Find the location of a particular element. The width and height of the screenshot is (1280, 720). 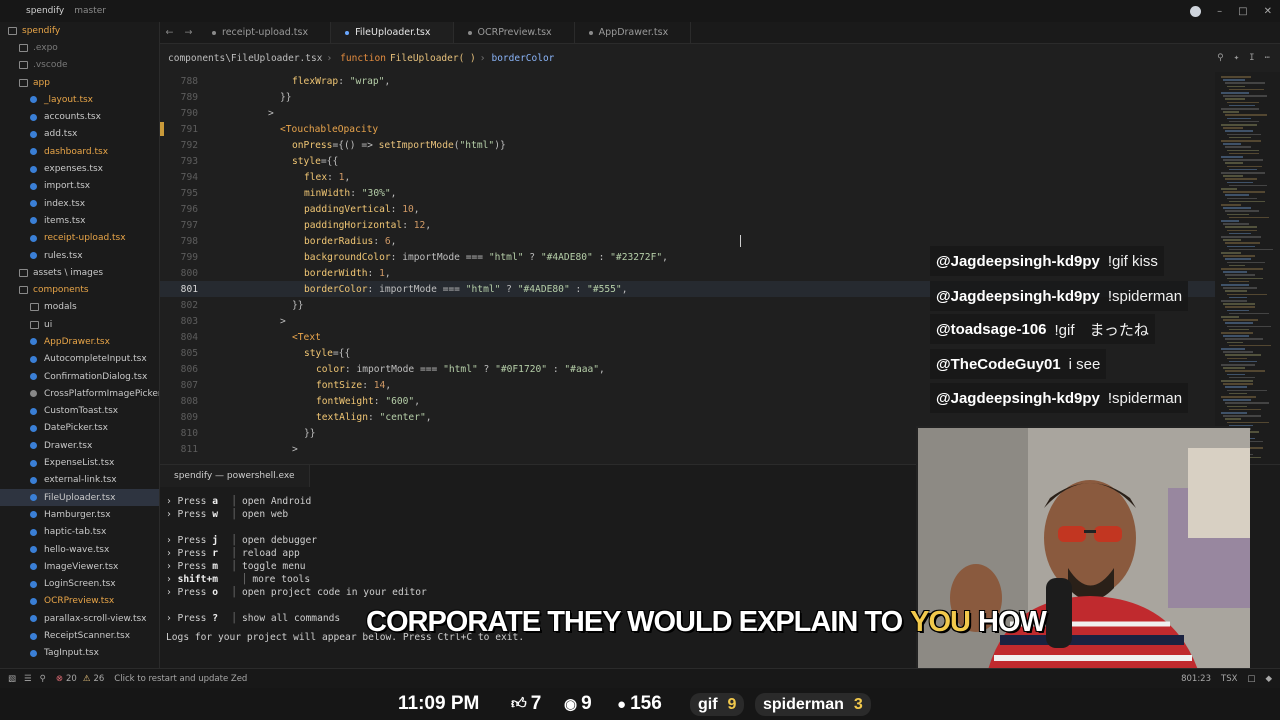

code-text: fontWeight: "600", is located at coordinates (368, 401).